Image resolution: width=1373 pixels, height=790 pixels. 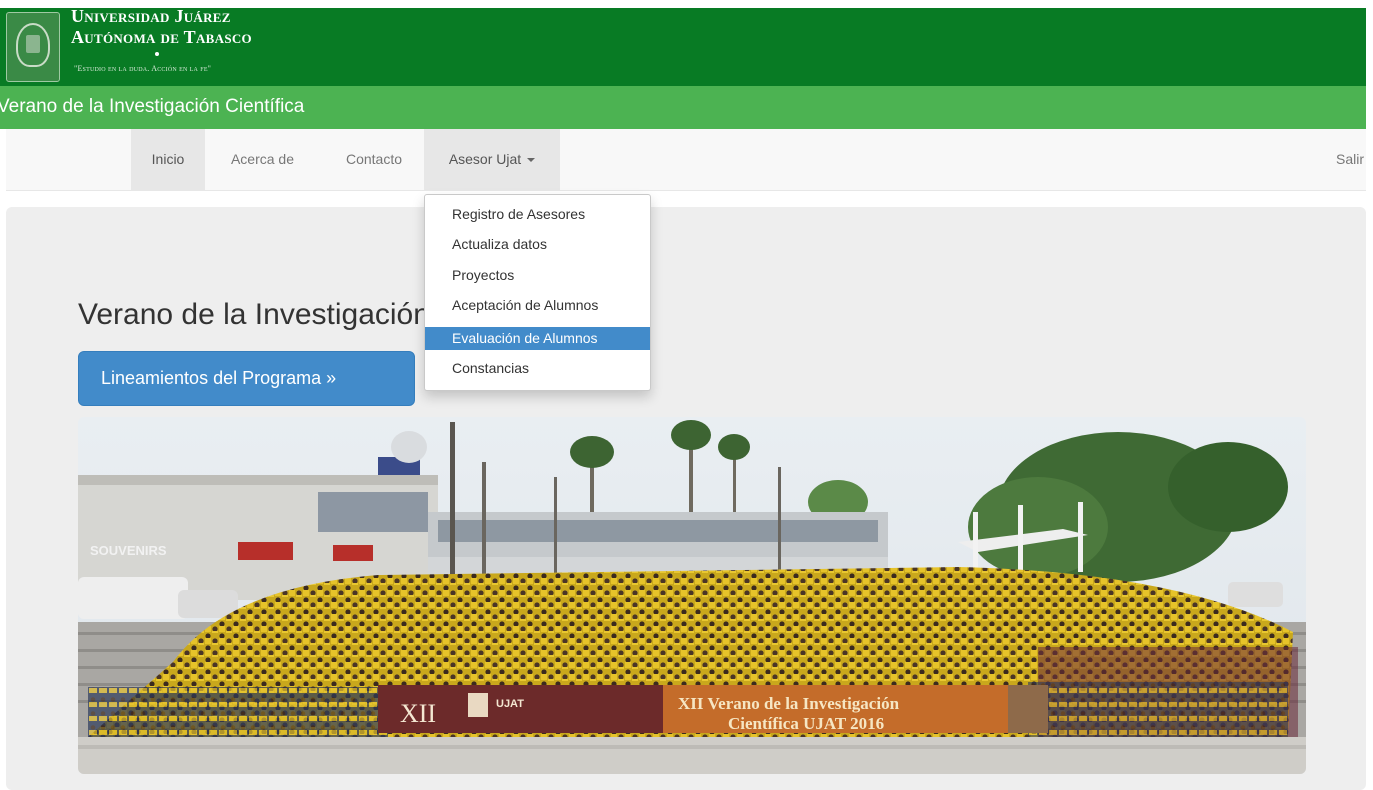 What do you see at coordinates (374, 159) in the screenshot?
I see `nav-contacto: Contacto` at bounding box center [374, 159].